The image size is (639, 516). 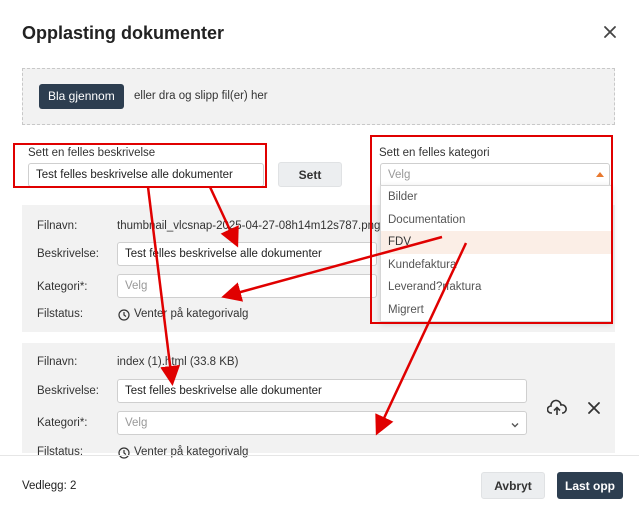 What do you see at coordinates (594, 410) in the screenshot?
I see `remove-icon` at bounding box center [594, 410].